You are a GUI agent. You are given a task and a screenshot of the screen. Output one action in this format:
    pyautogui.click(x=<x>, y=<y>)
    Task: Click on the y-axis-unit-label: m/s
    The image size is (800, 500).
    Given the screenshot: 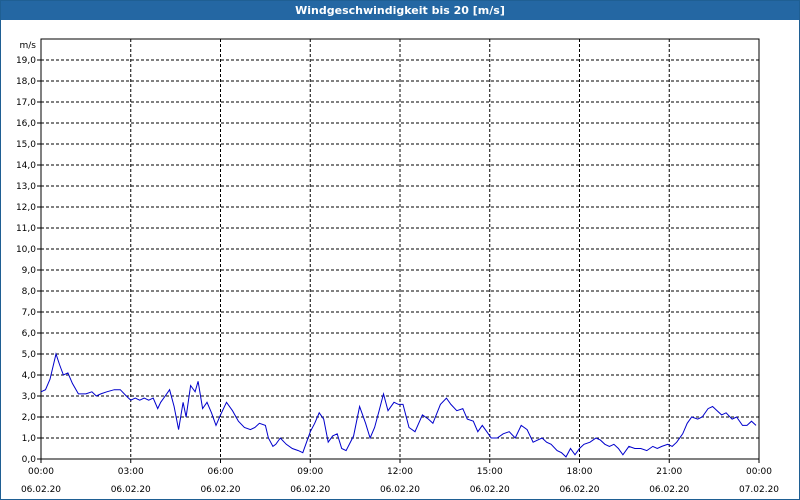 What is the action you would take?
    pyautogui.click(x=28, y=46)
    